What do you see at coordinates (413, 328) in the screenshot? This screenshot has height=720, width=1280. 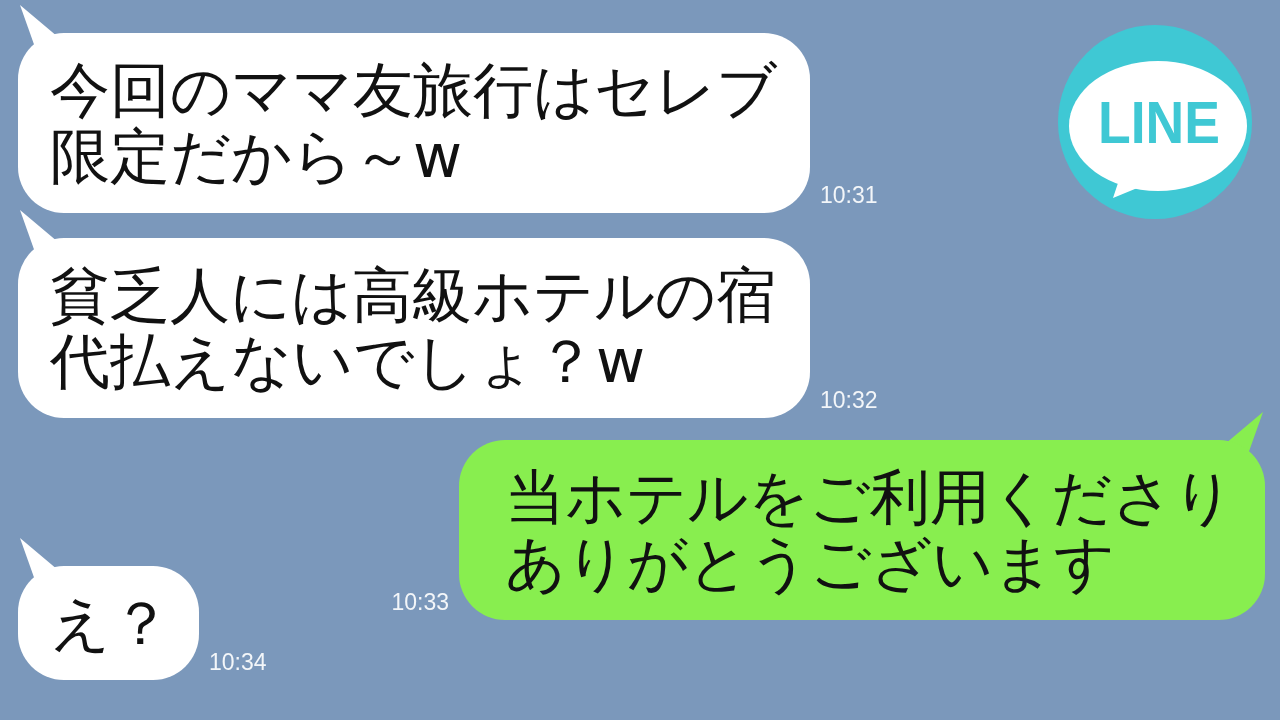 I see `message-text: 貧乏人には高級ホテルの宿代払えないでしょ？w` at bounding box center [413, 328].